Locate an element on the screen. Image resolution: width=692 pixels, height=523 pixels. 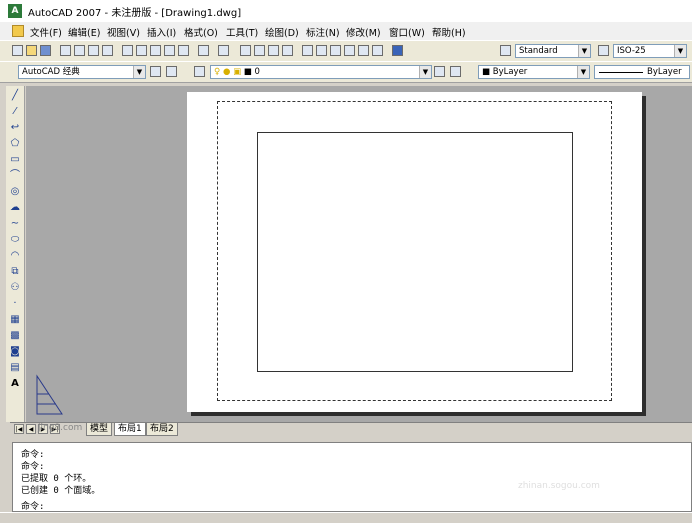
standard-toolbar: Standard ▼ ISO-25 ▼ is located at coordinates (346, 51).